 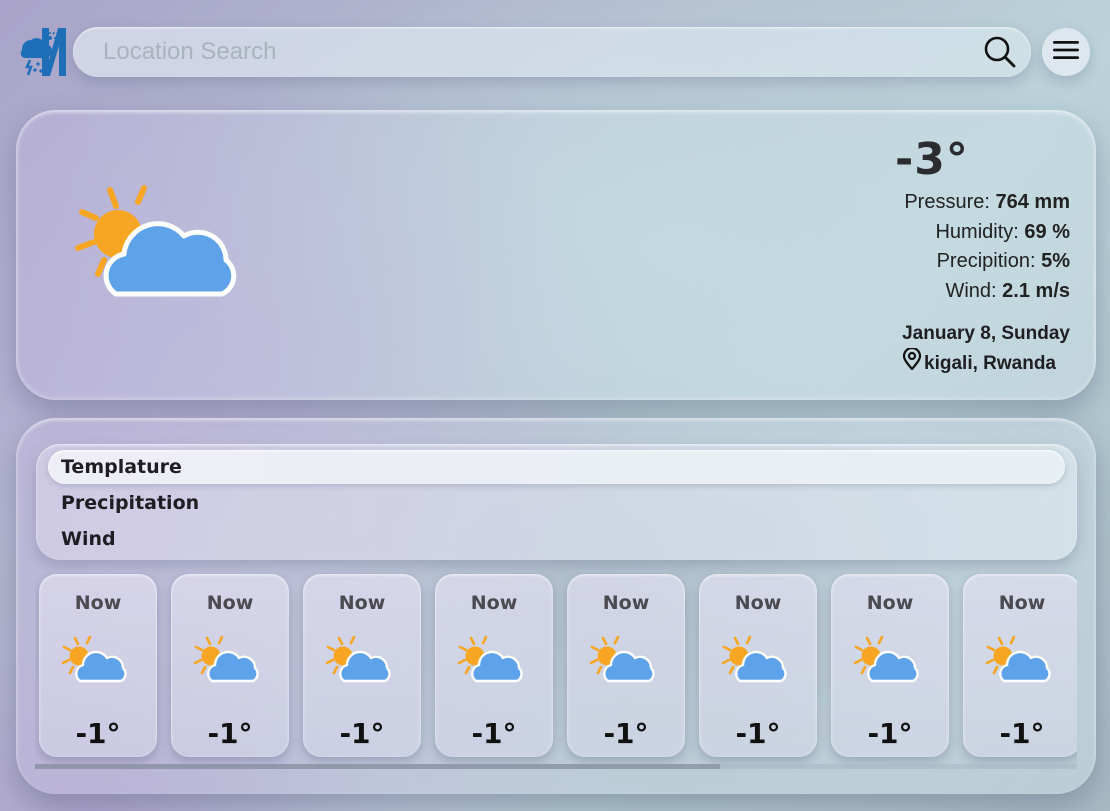 What do you see at coordinates (986, 333) in the screenshot?
I see `current-date: January 8, Sunday` at bounding box center [986, 333].